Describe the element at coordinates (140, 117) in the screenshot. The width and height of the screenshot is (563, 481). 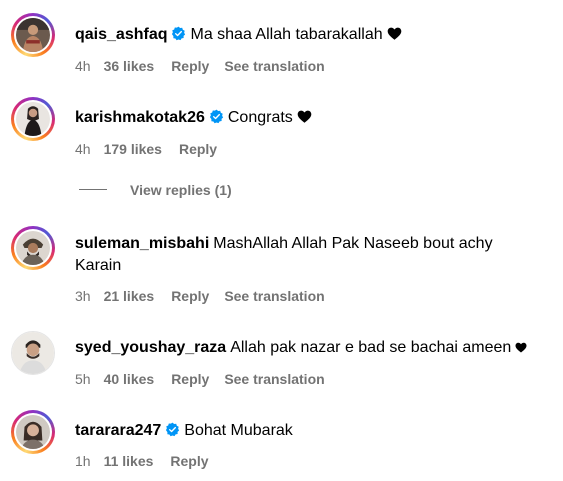
I see `comment-username: karishmakotak26` at that location.